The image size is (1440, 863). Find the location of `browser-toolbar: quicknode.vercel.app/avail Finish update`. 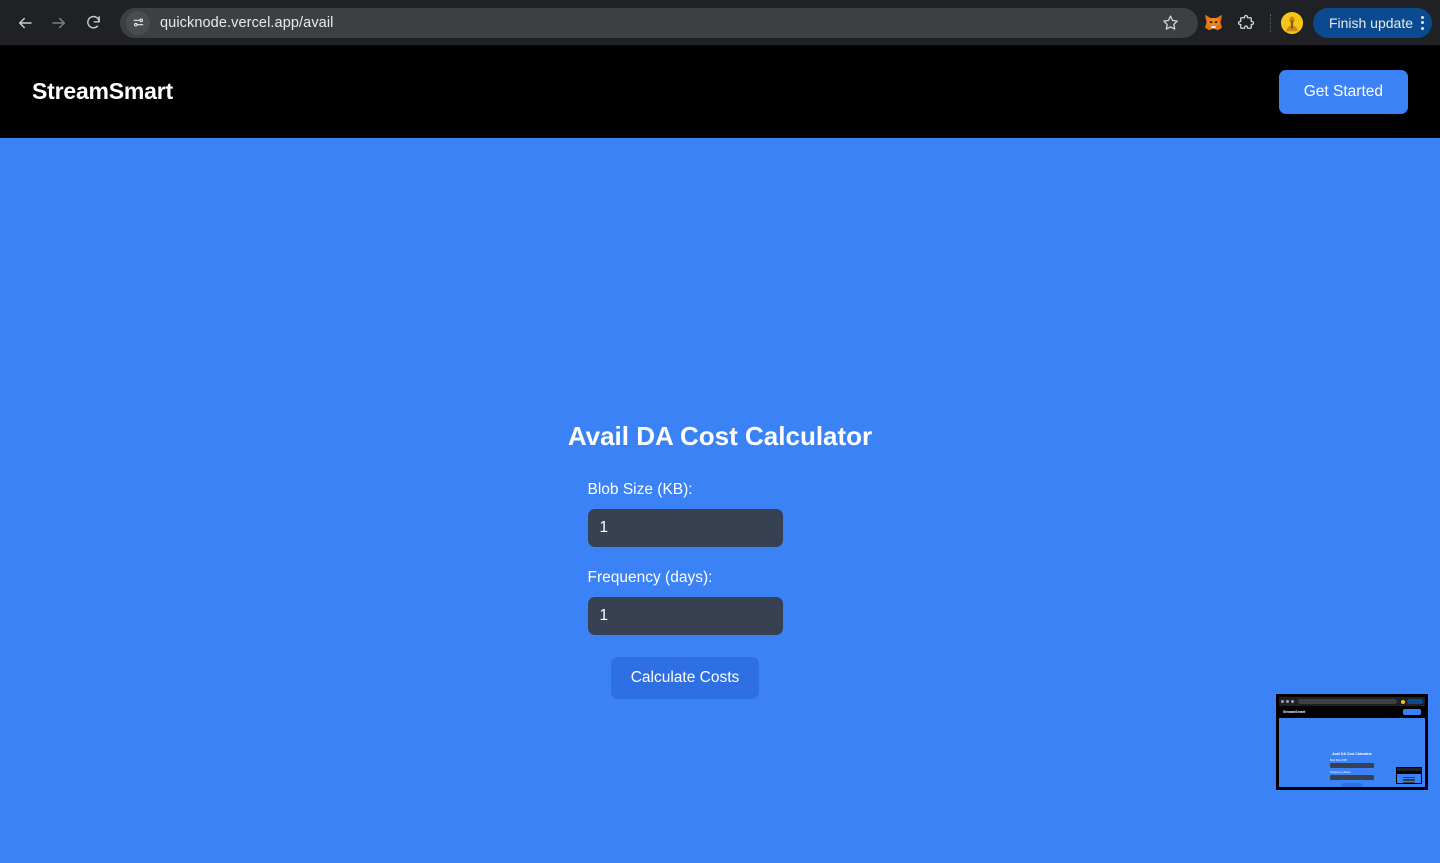

browser-toolbar: quicknode.vercel.app/avail Finish update is located at coordinates (720, 22).